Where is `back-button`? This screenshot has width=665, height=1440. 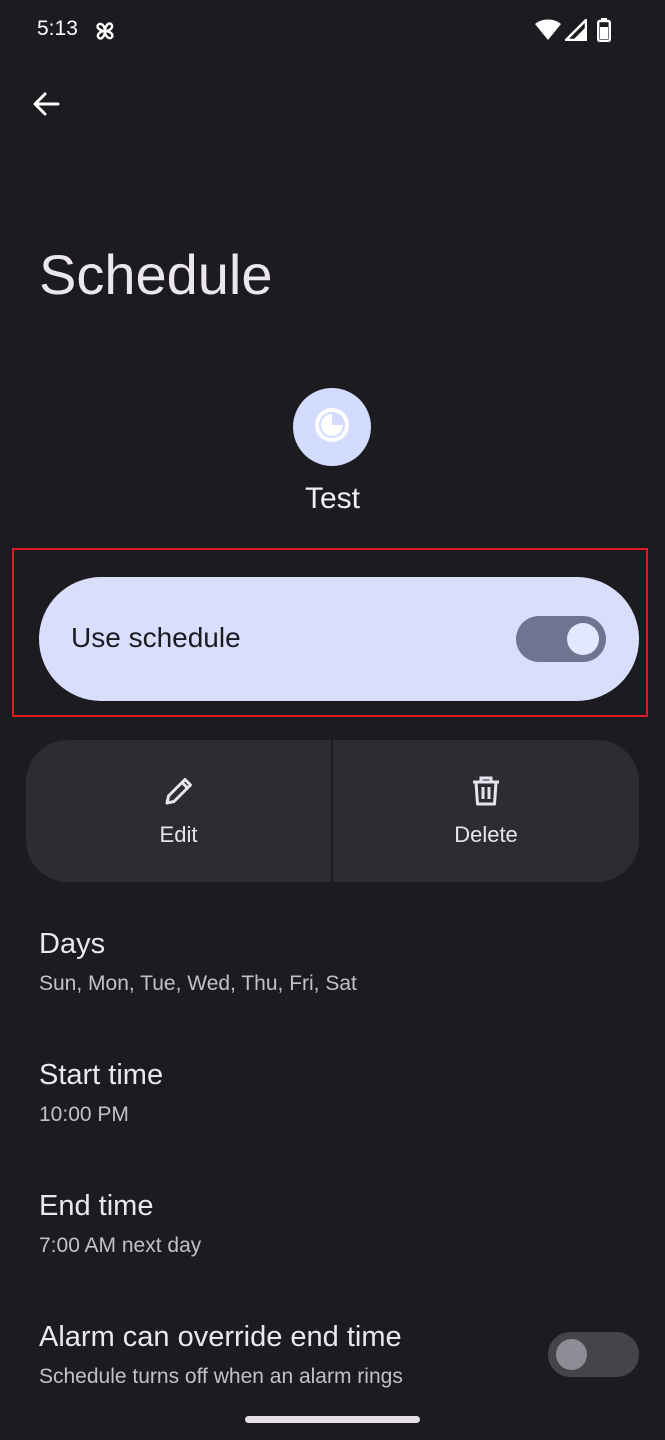 back-button is located at coordinates (46, 106).